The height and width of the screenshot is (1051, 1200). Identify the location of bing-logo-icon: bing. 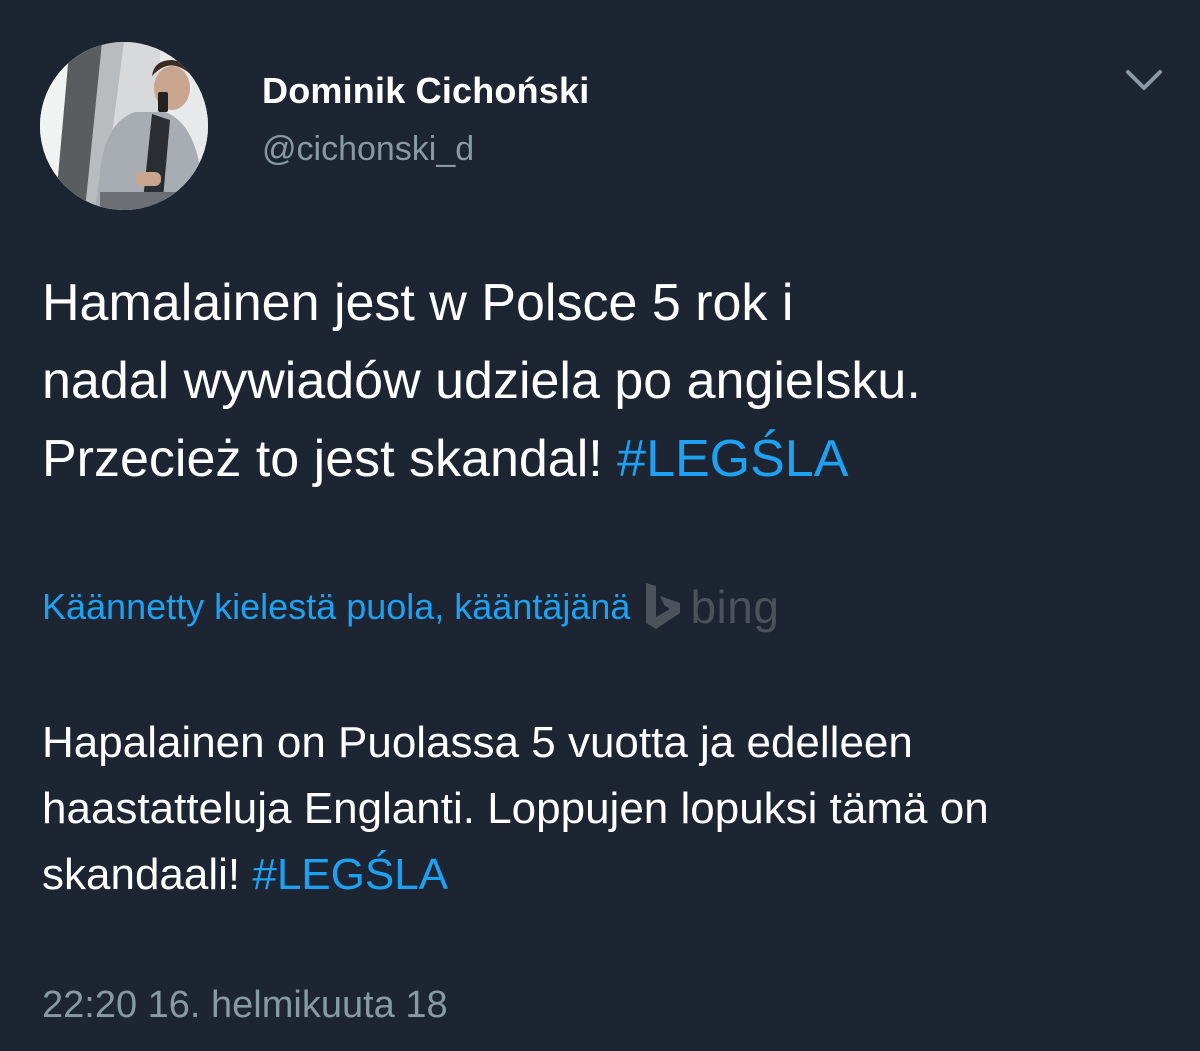
(711, 607).